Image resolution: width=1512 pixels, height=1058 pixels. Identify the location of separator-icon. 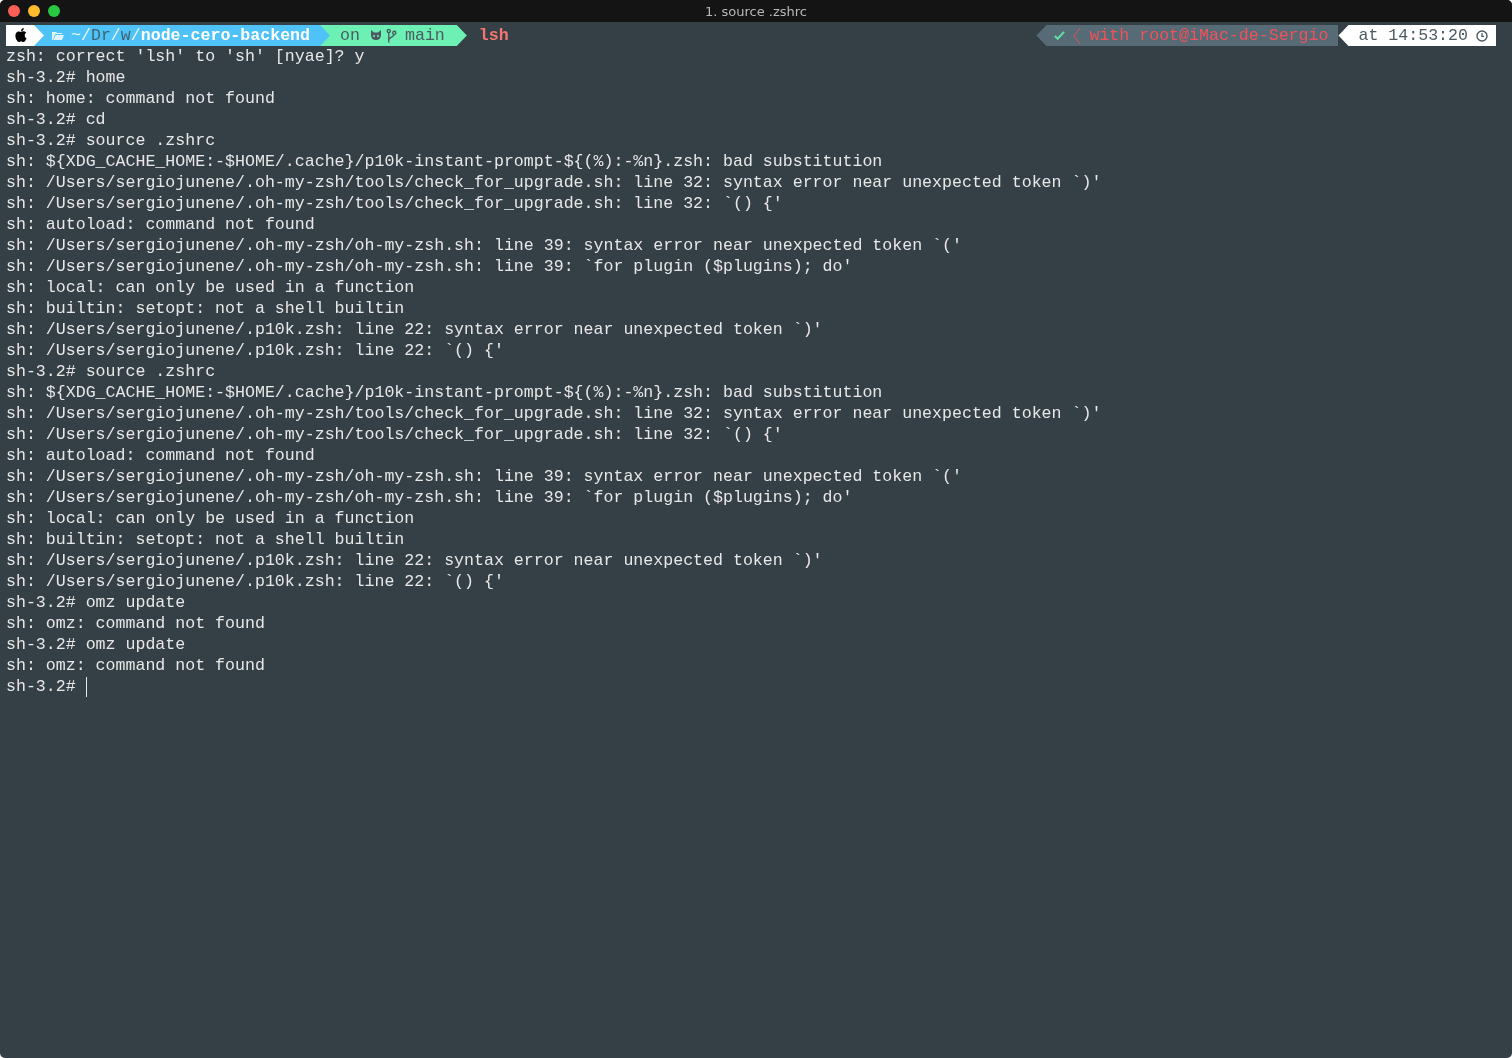
(1077, 35).